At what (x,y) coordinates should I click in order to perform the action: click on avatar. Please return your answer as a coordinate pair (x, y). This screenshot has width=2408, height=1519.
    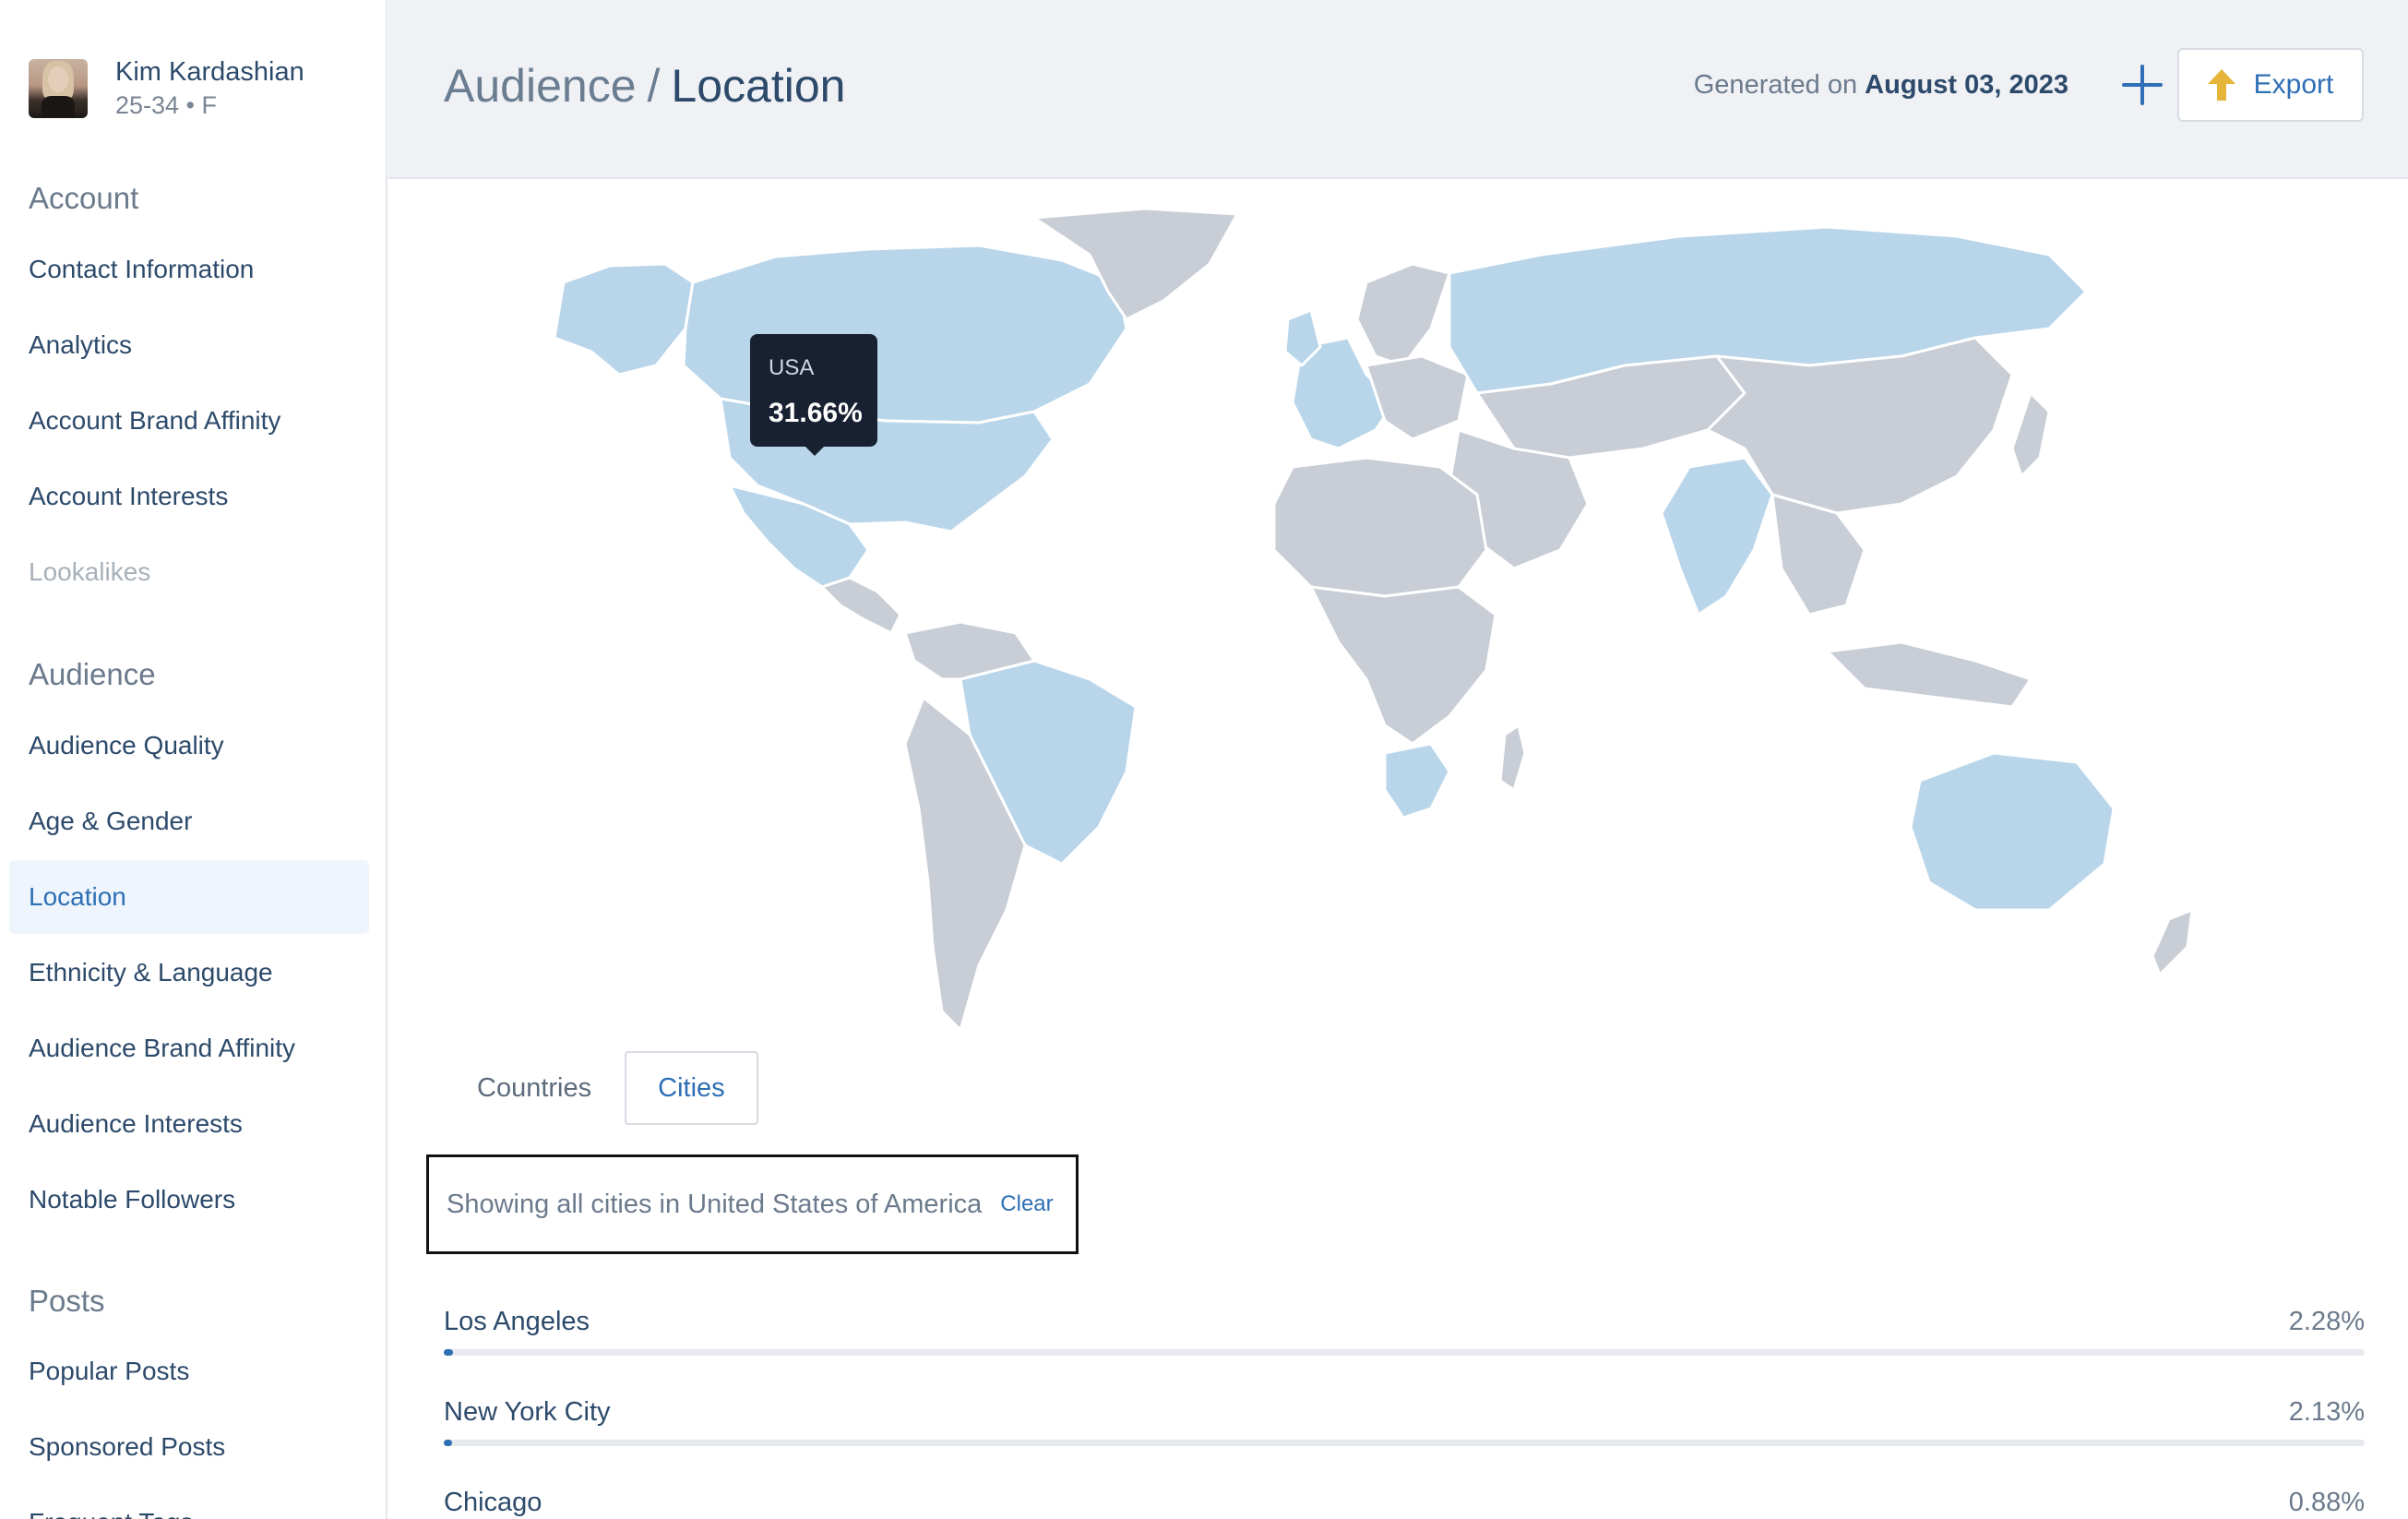
    Looking at the image, I should click on (58, 88).